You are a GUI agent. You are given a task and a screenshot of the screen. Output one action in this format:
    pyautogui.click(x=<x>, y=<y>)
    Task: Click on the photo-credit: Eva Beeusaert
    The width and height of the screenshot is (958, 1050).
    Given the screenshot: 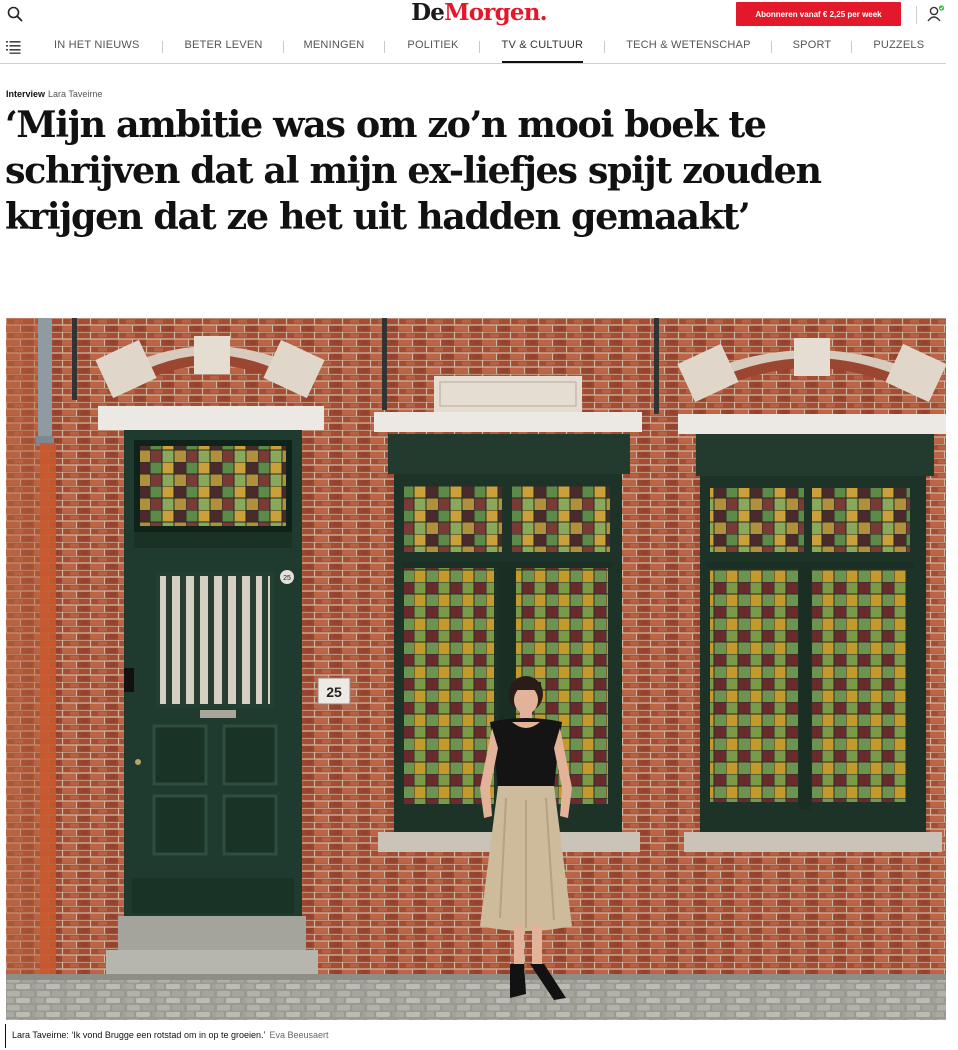 What is the action you would take?
    pyautogui.click(x=299, y=1035)
    